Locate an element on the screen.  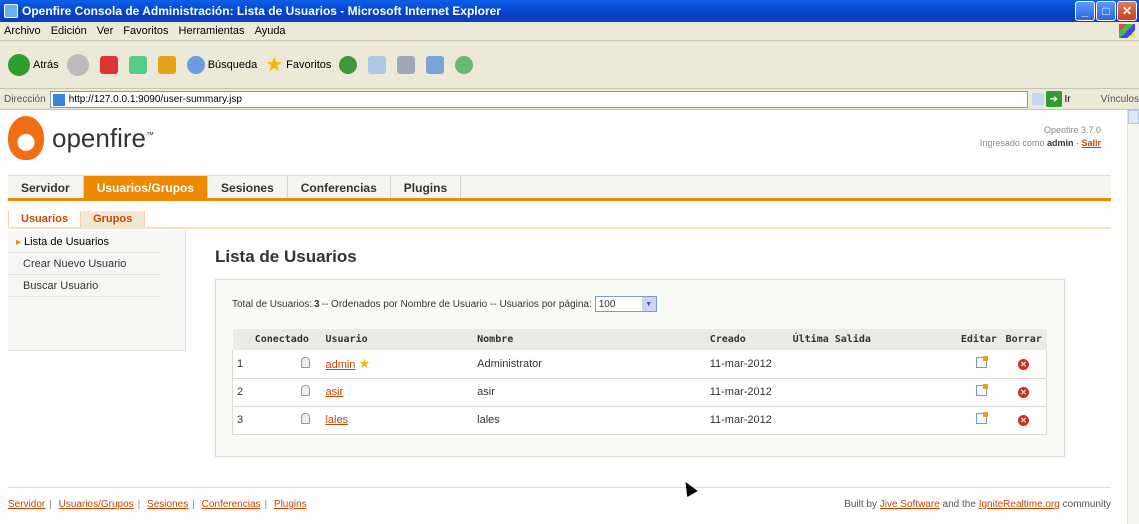
history-button is located at coordinates (349, 64).